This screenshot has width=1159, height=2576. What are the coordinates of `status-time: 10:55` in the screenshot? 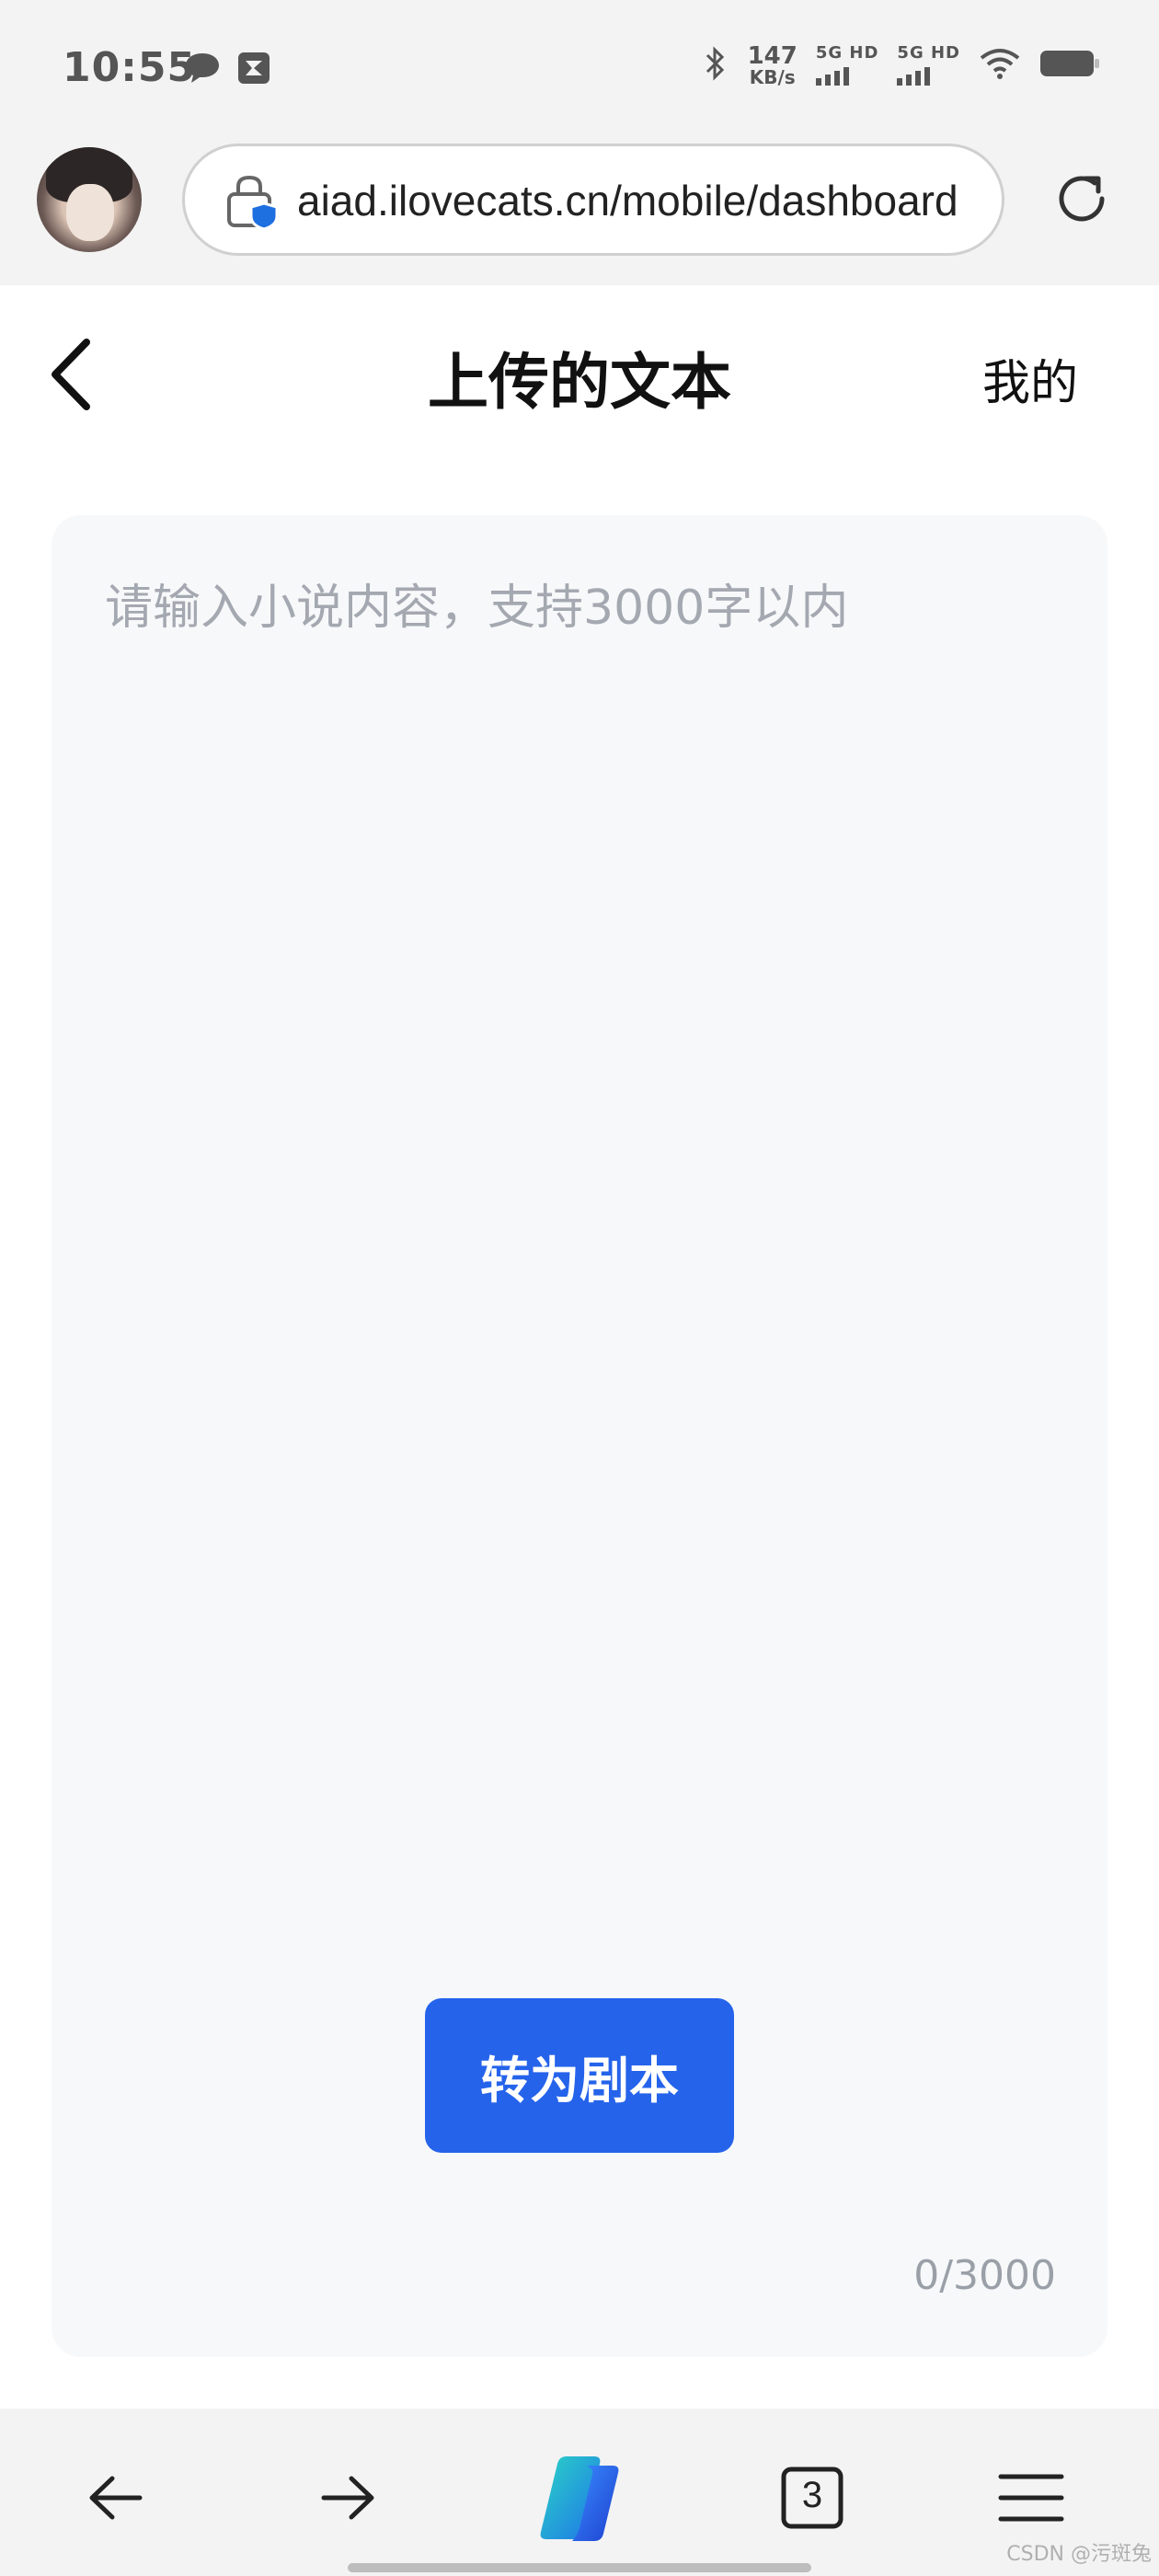 It's located at (130, 67).